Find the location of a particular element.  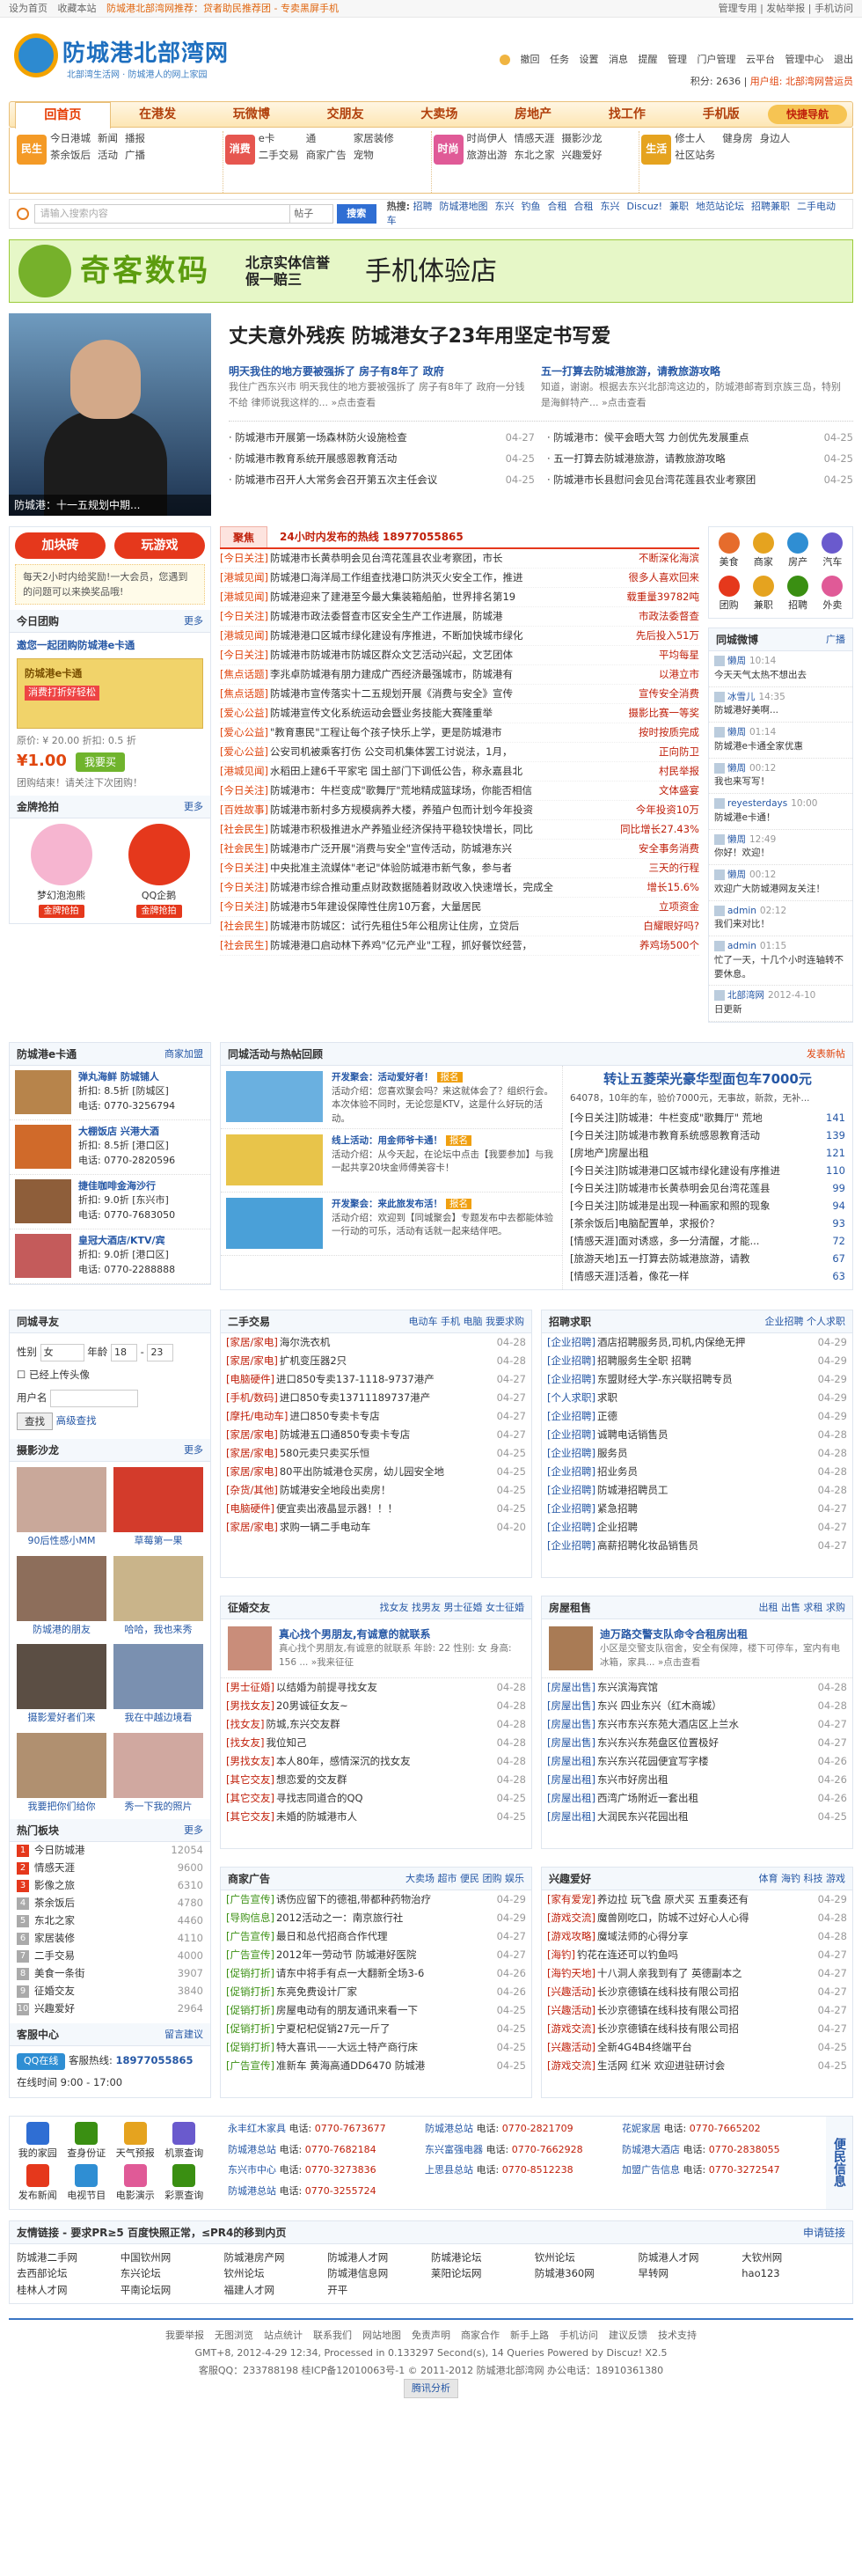

item-tag: [海钓天地] is located at coordinates (571, 1973).